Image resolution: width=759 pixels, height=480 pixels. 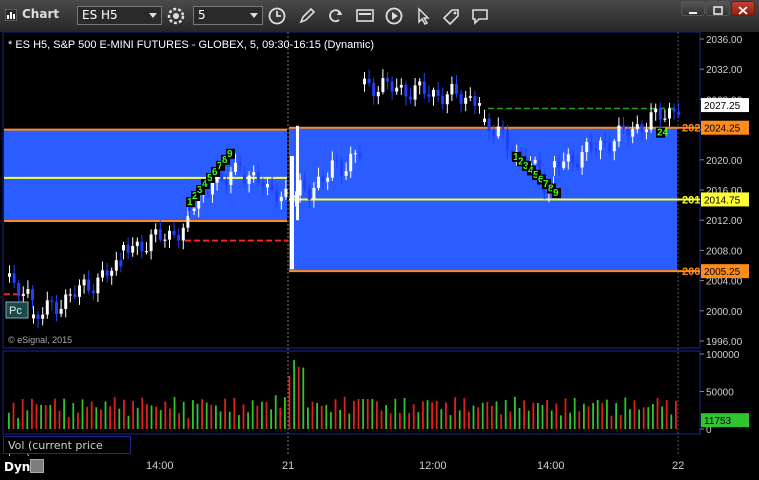 I want to click on time-tick-label: 21, so click(x=288, y=466).